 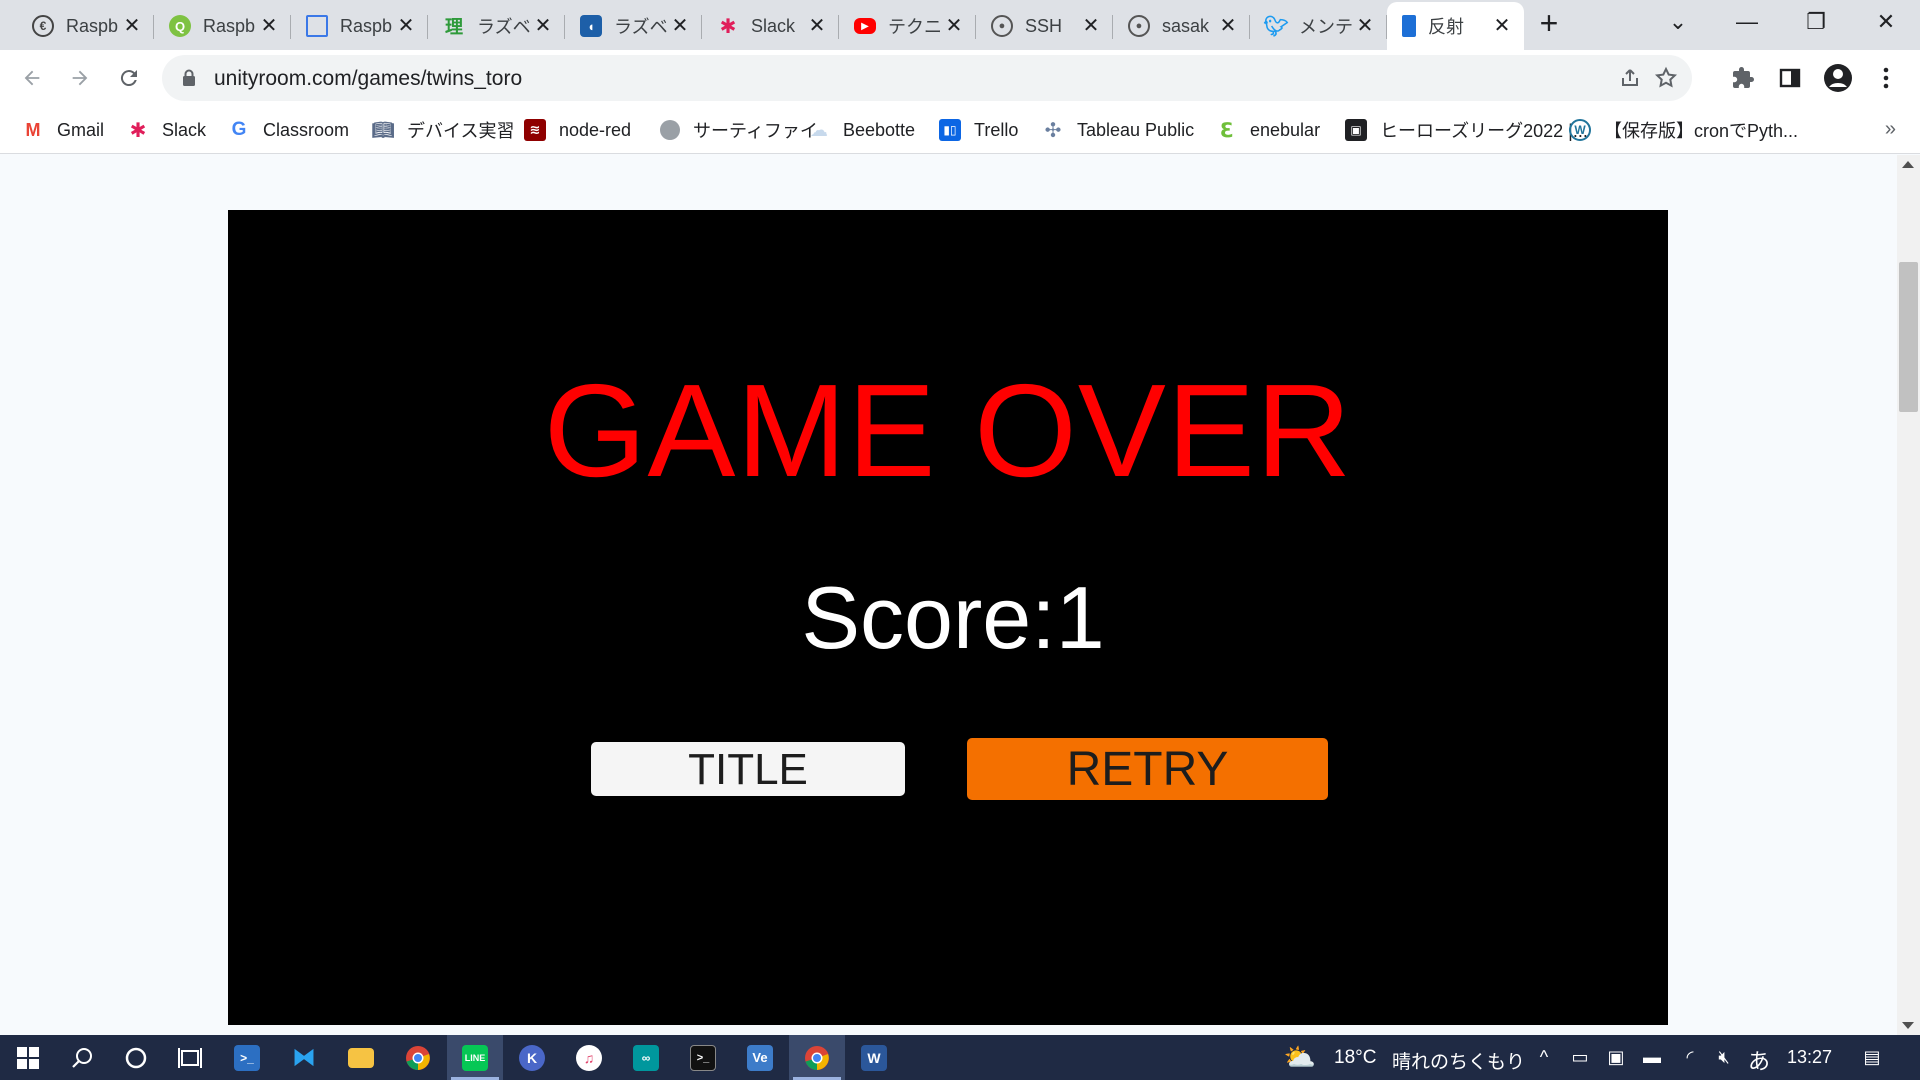 What do you see at coordinates (760, 1057) in the screenshot?
I see `taskbar-vnc: Ve` at bounding box center [760, 1057].